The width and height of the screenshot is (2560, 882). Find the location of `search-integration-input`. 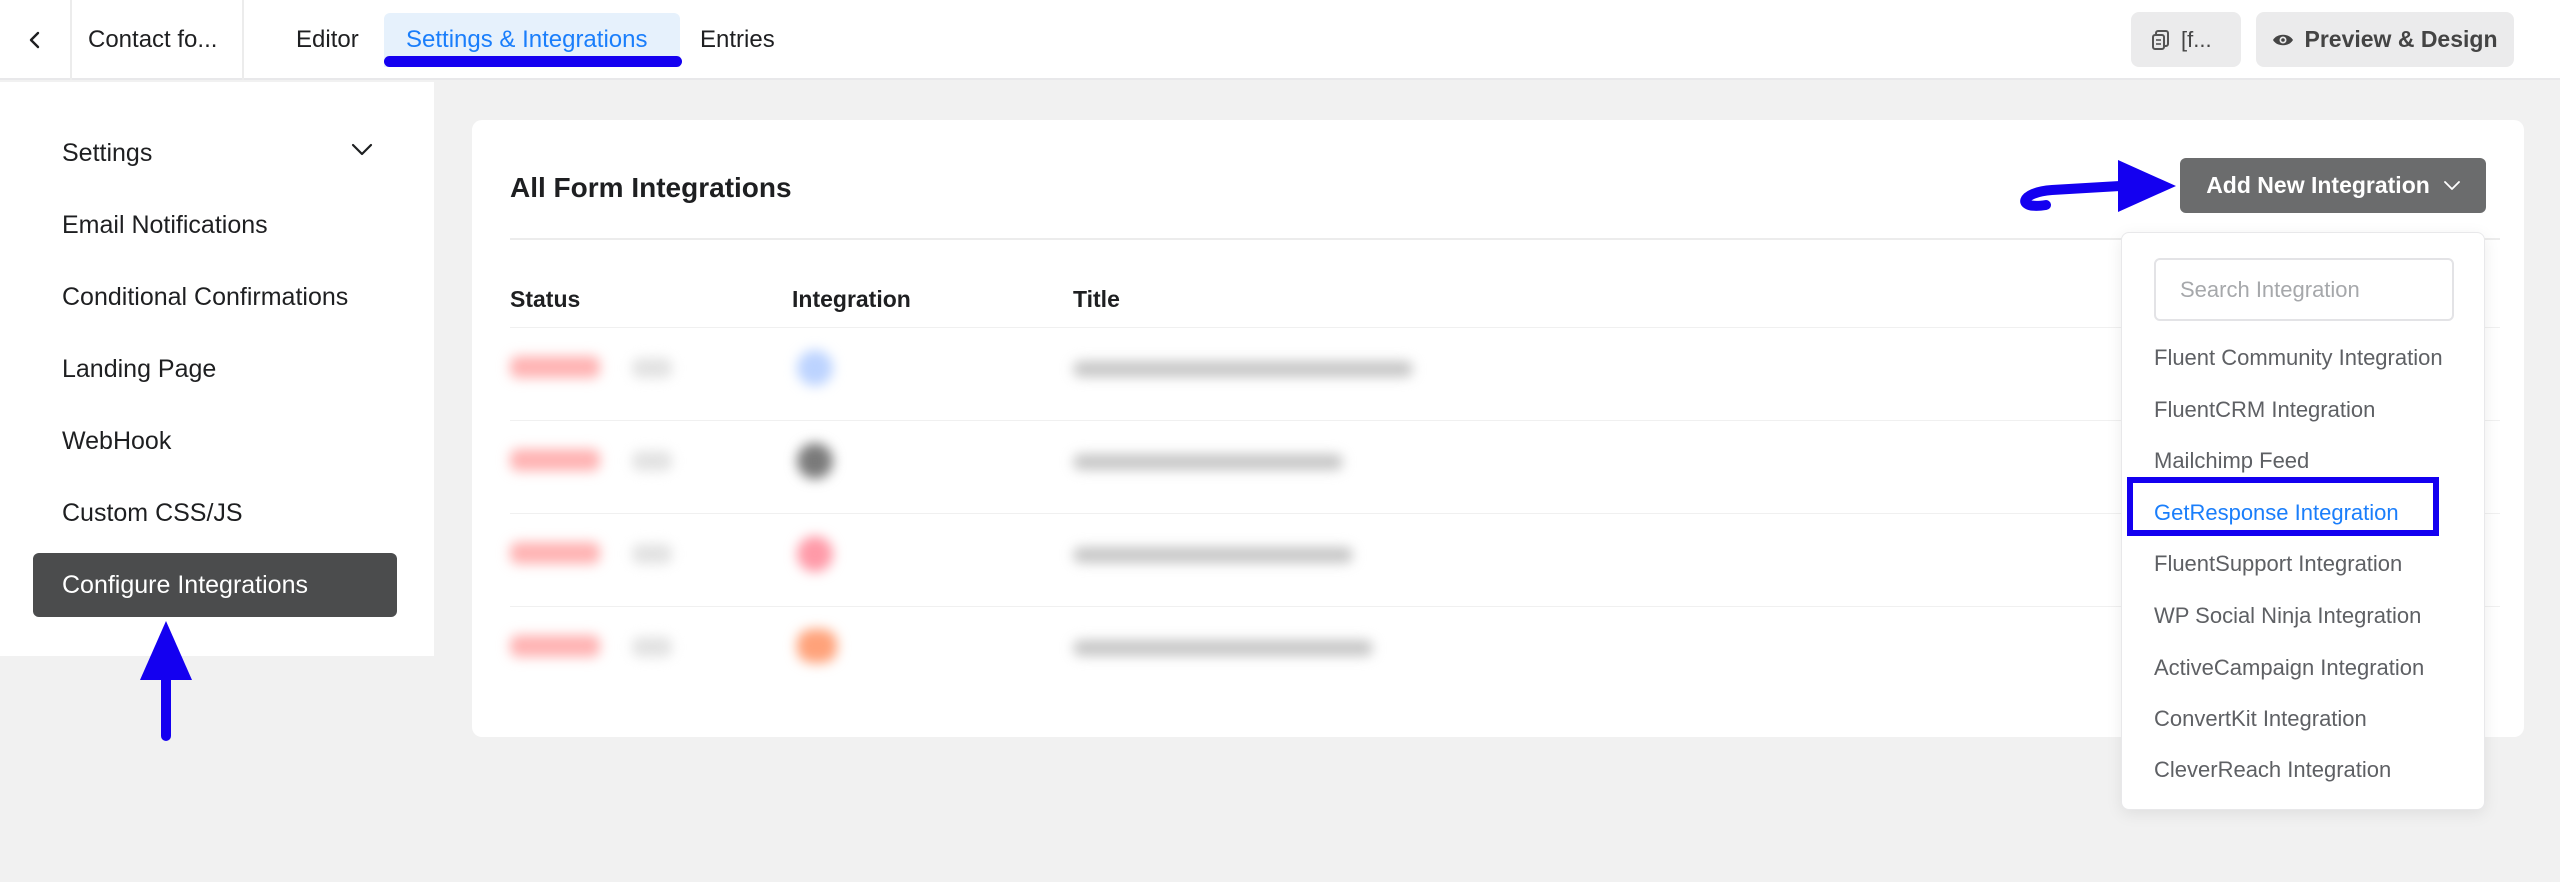

search-integration-input is located at coordinates (2304, 289).